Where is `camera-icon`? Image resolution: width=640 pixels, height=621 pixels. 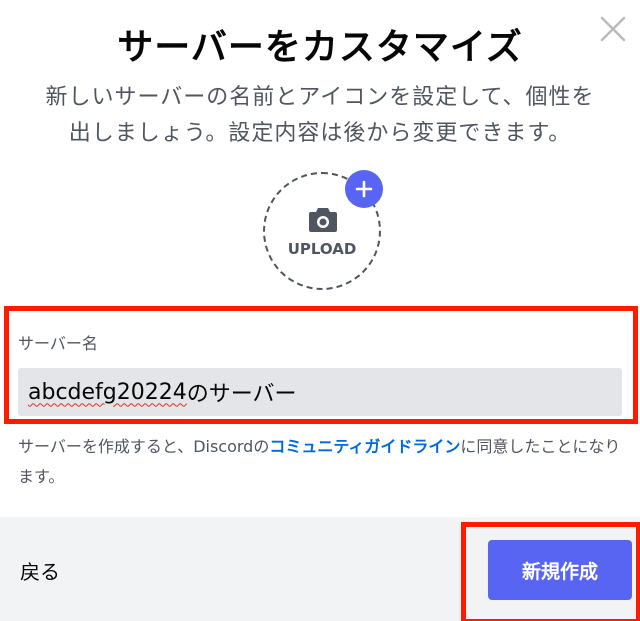 camera-icon is located at coordinates (323, 220).